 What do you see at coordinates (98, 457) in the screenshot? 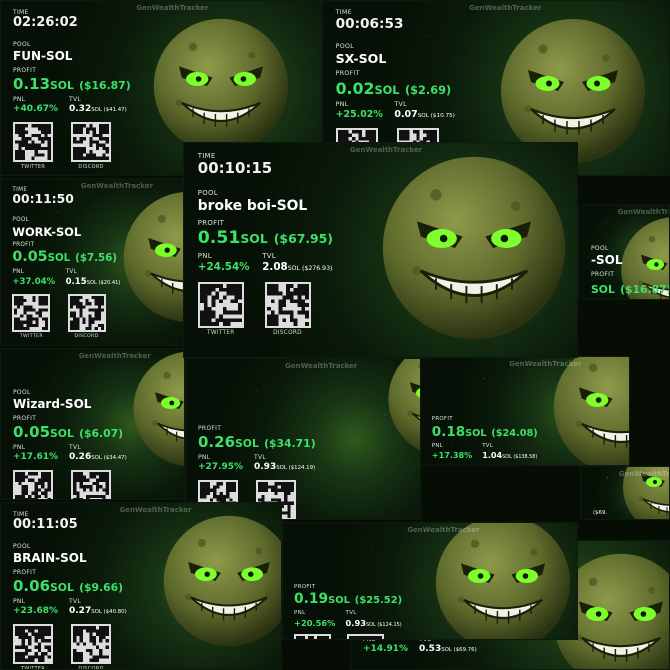
I see `tvl-value: 0.26SOL ($34.47)` at bounding box center [98, 457].